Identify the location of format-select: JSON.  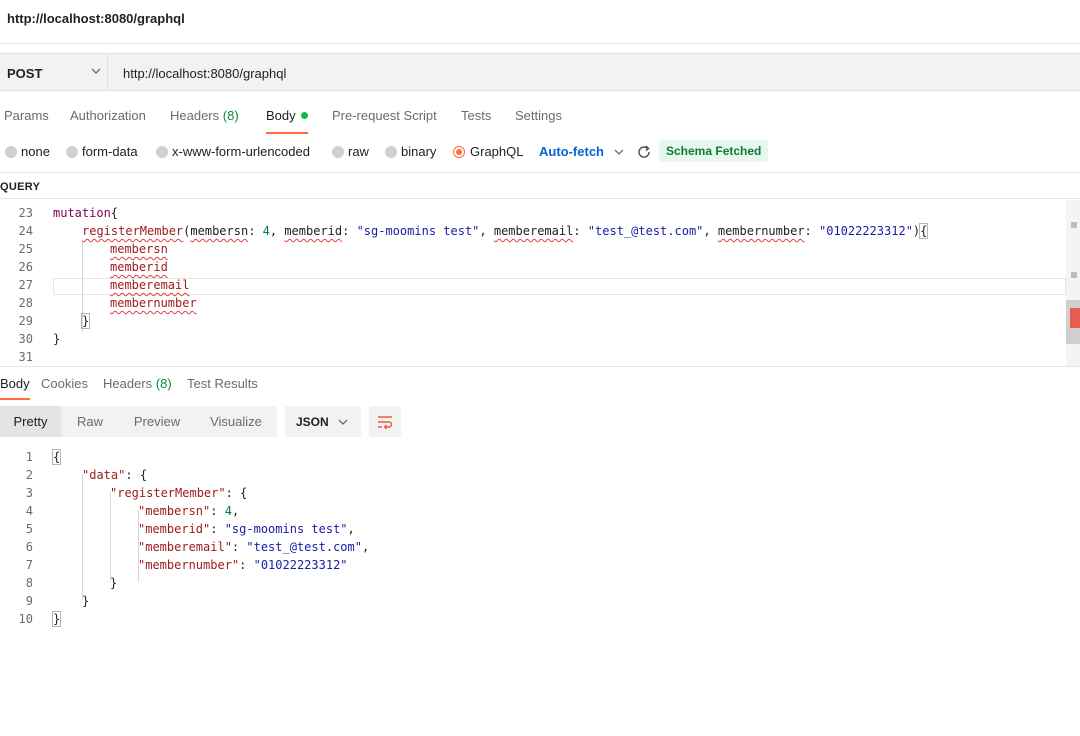
(323, 421).